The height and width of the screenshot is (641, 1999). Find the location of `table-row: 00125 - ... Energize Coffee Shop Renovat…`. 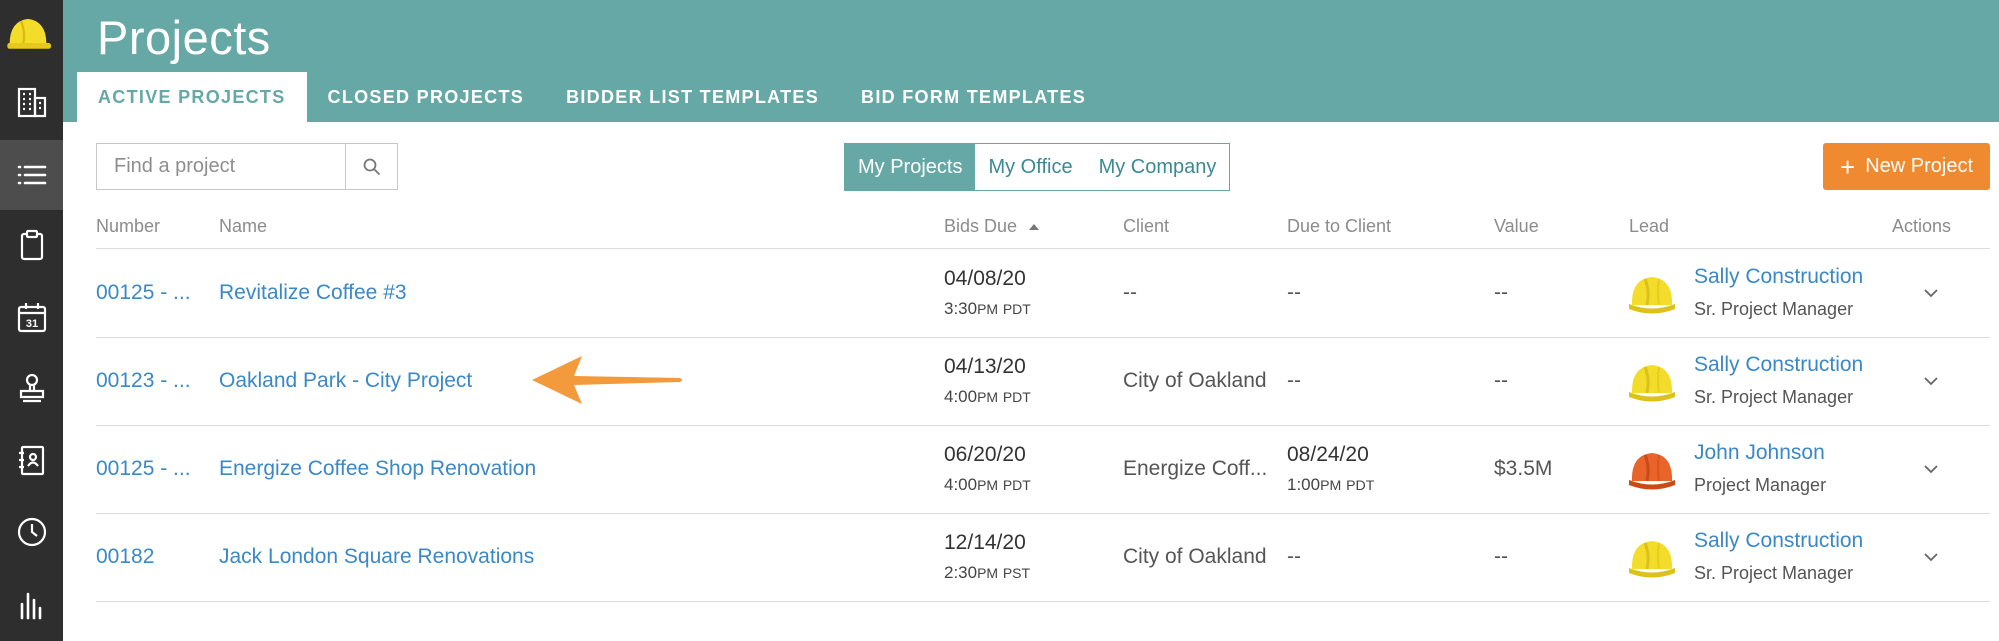

table-row: 00125 - ... Energize Coffee Shop Renovat… is located at coordinates (999, 469).